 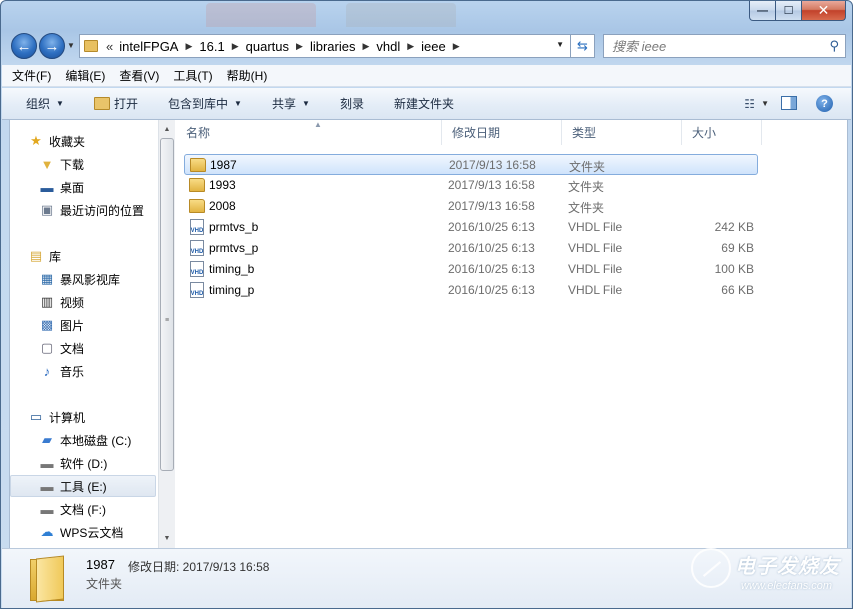 What do you see at coordinates (47, 209) in the screenshot?
I see `recent-places-icon: ▣` at bounding box center [47, 209].